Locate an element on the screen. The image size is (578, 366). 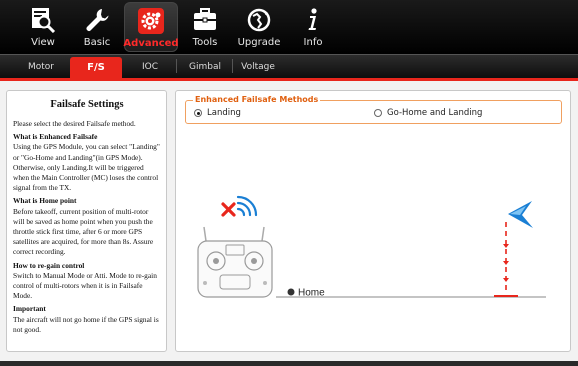
toolbar-view-button: View is located at coordinates (43, 27).